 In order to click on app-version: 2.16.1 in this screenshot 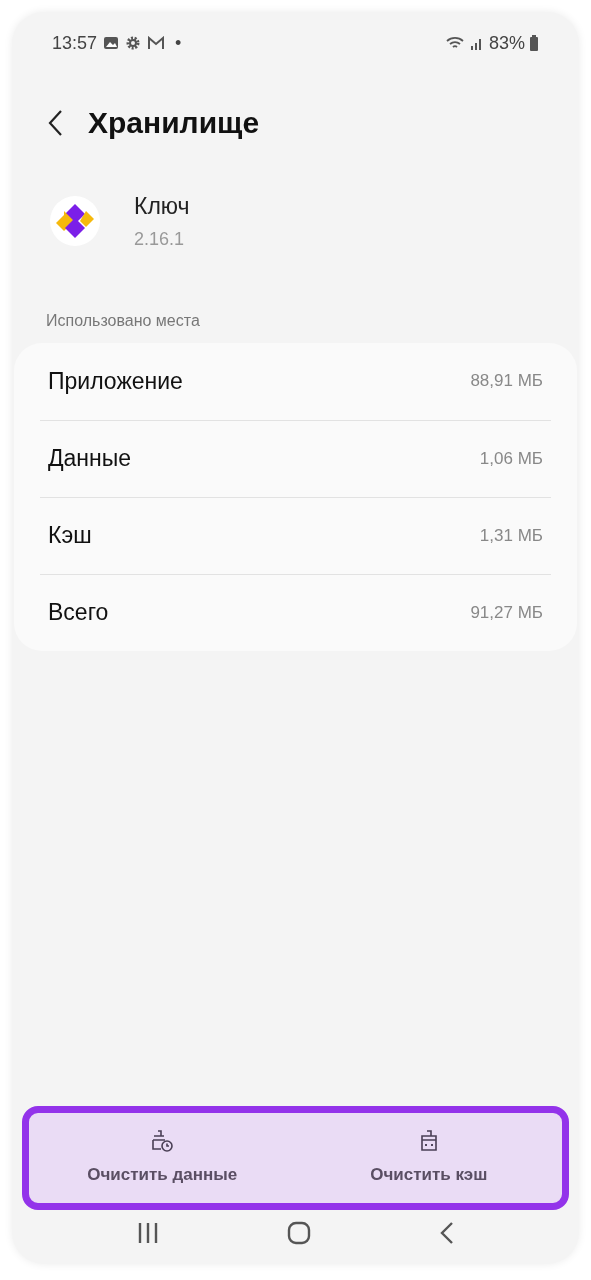, I will do `click(160, 239)`.